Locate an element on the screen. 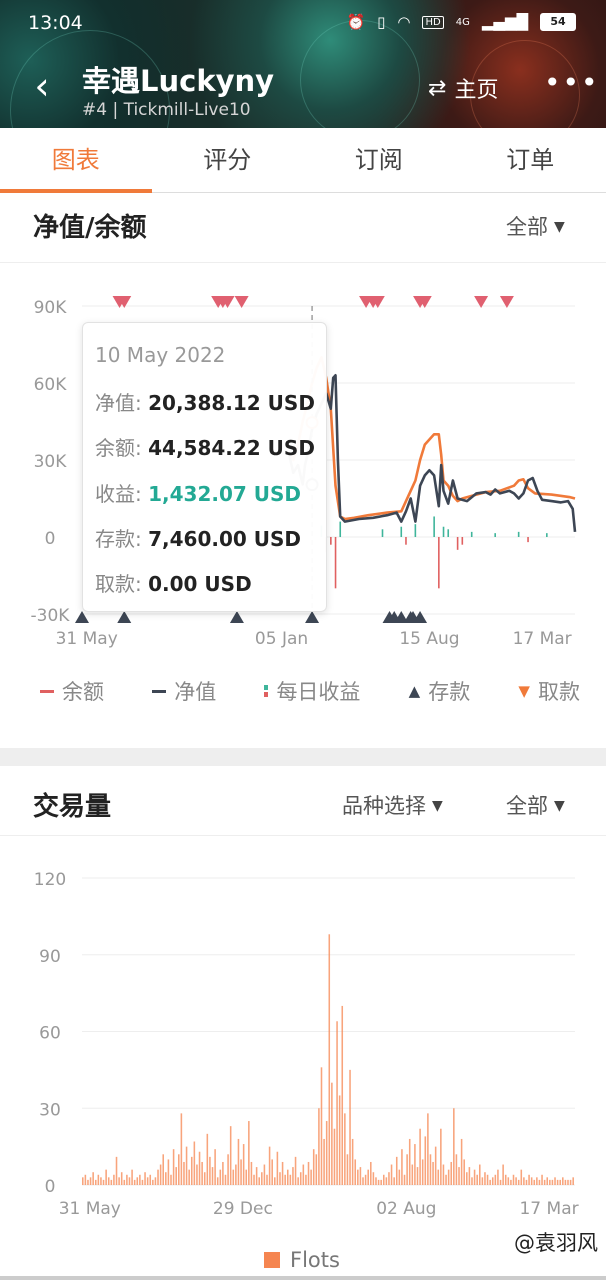 The height and width of the screenshot is (1280, 606). series-line is located at coordinates (431, 438).